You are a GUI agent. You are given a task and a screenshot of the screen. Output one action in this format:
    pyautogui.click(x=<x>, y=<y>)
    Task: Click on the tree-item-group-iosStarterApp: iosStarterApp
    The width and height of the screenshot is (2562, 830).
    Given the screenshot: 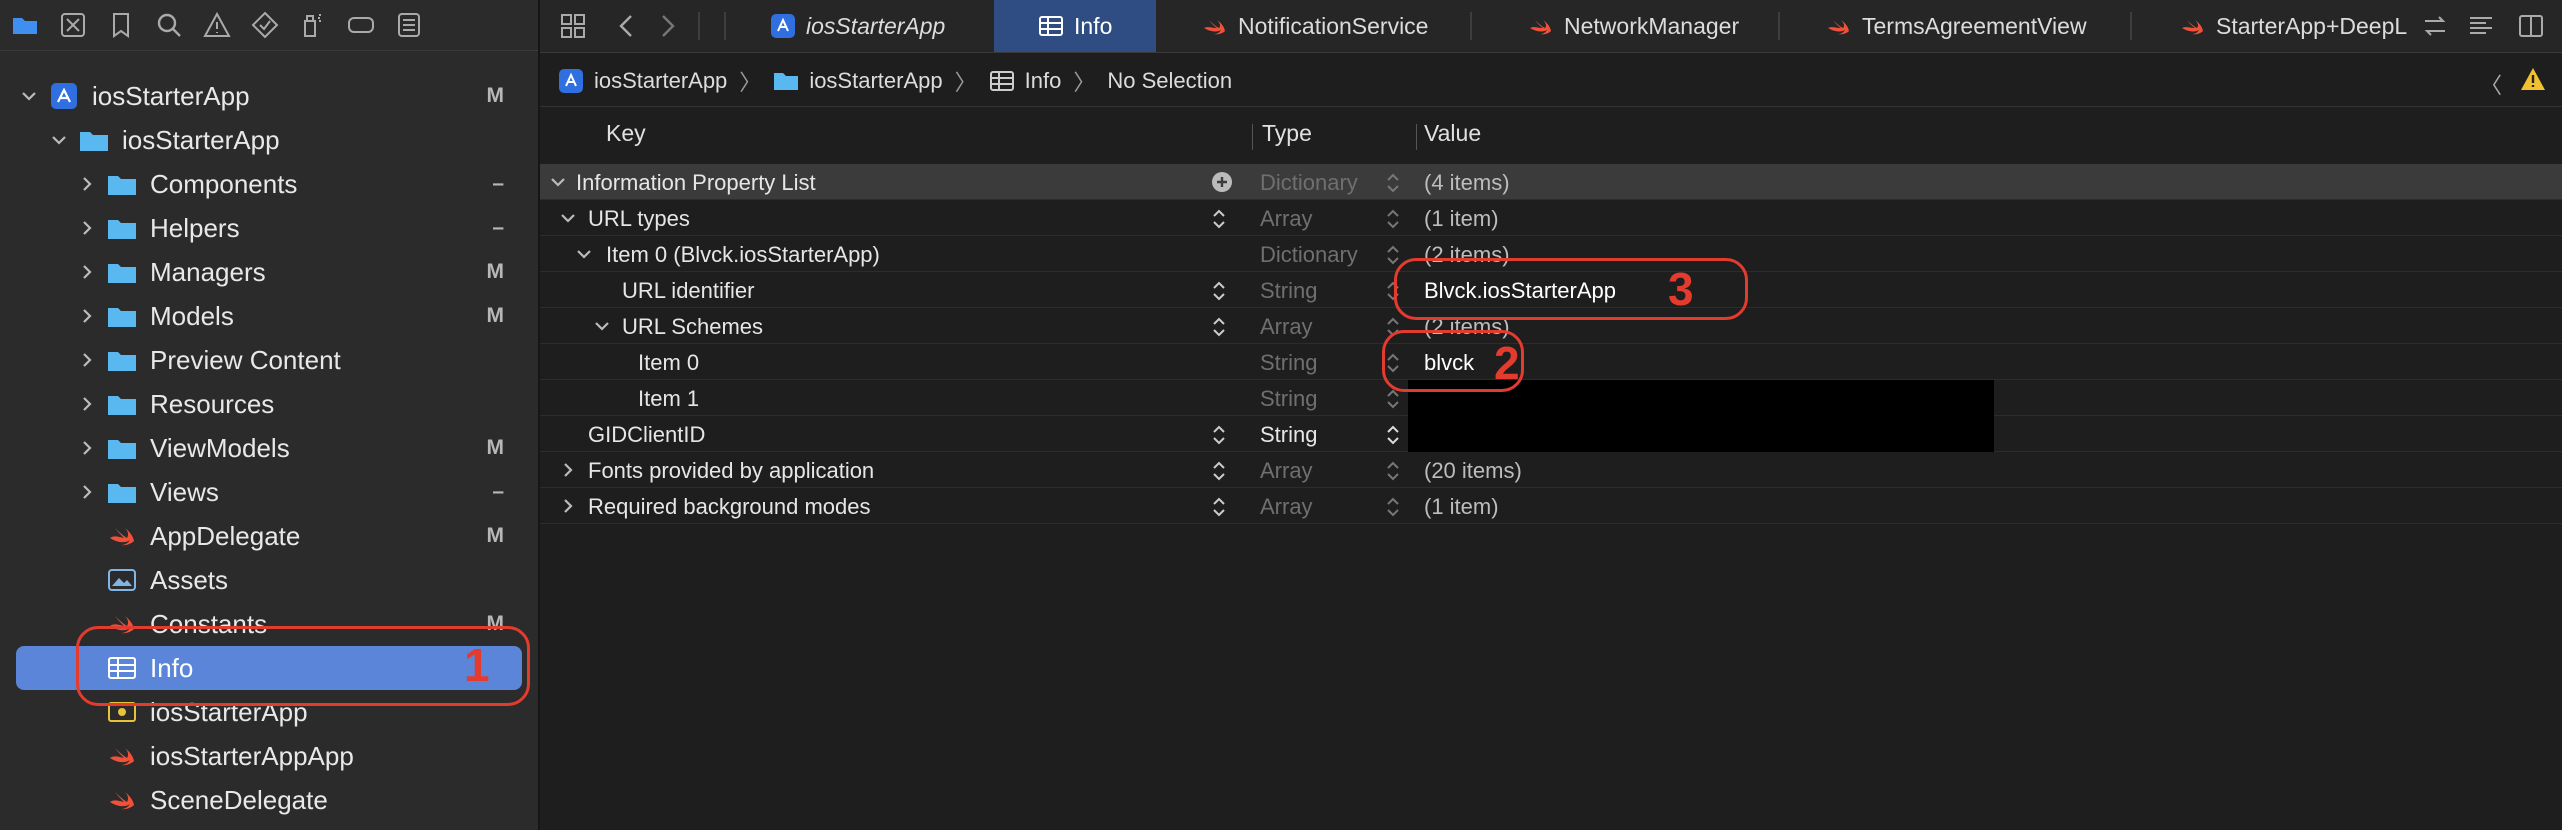 What is the action you would take?
    pyautogui.click(x=269, y=140)
    